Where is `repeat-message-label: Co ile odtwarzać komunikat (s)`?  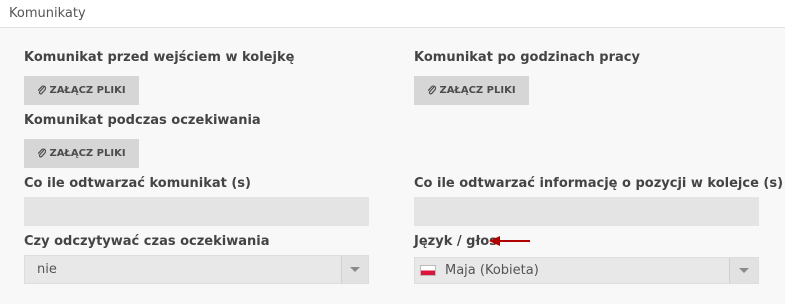
repeat-message-label: Co ile odtwarzać komunikat (s) is located at coordinates (137, 183).